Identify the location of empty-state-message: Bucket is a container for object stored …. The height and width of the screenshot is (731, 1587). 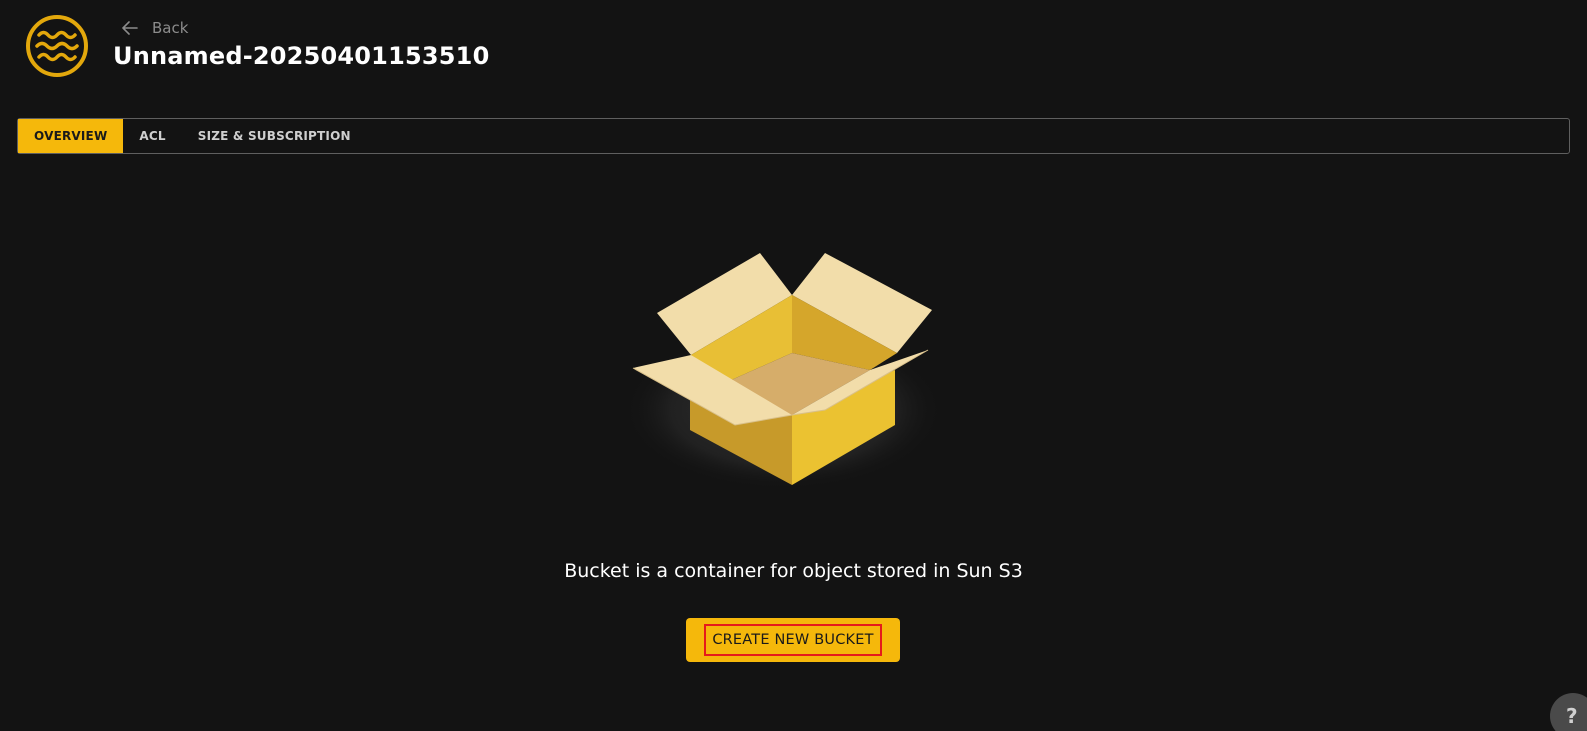
(793, 571).